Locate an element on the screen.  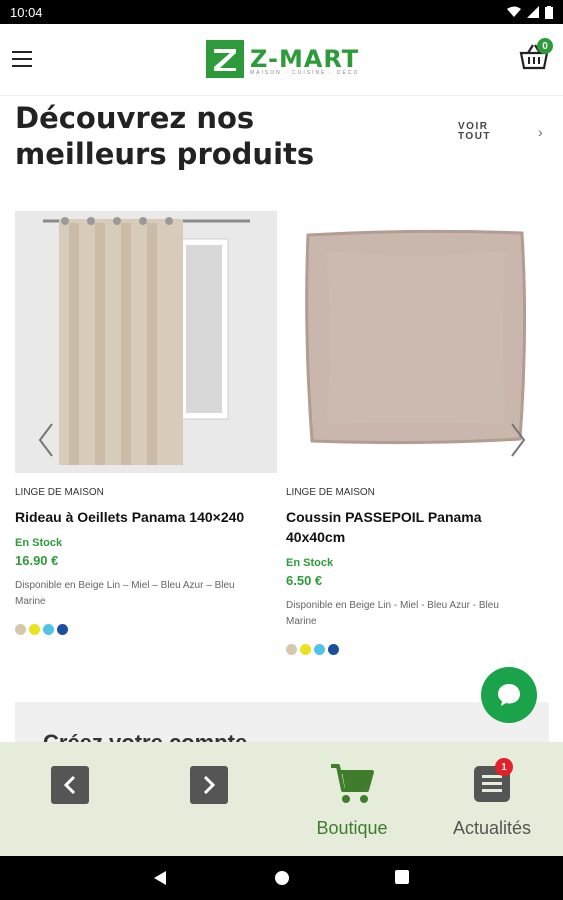
bottom-nav: Boutique 1 Actualités is located at coordinates (281, 799).